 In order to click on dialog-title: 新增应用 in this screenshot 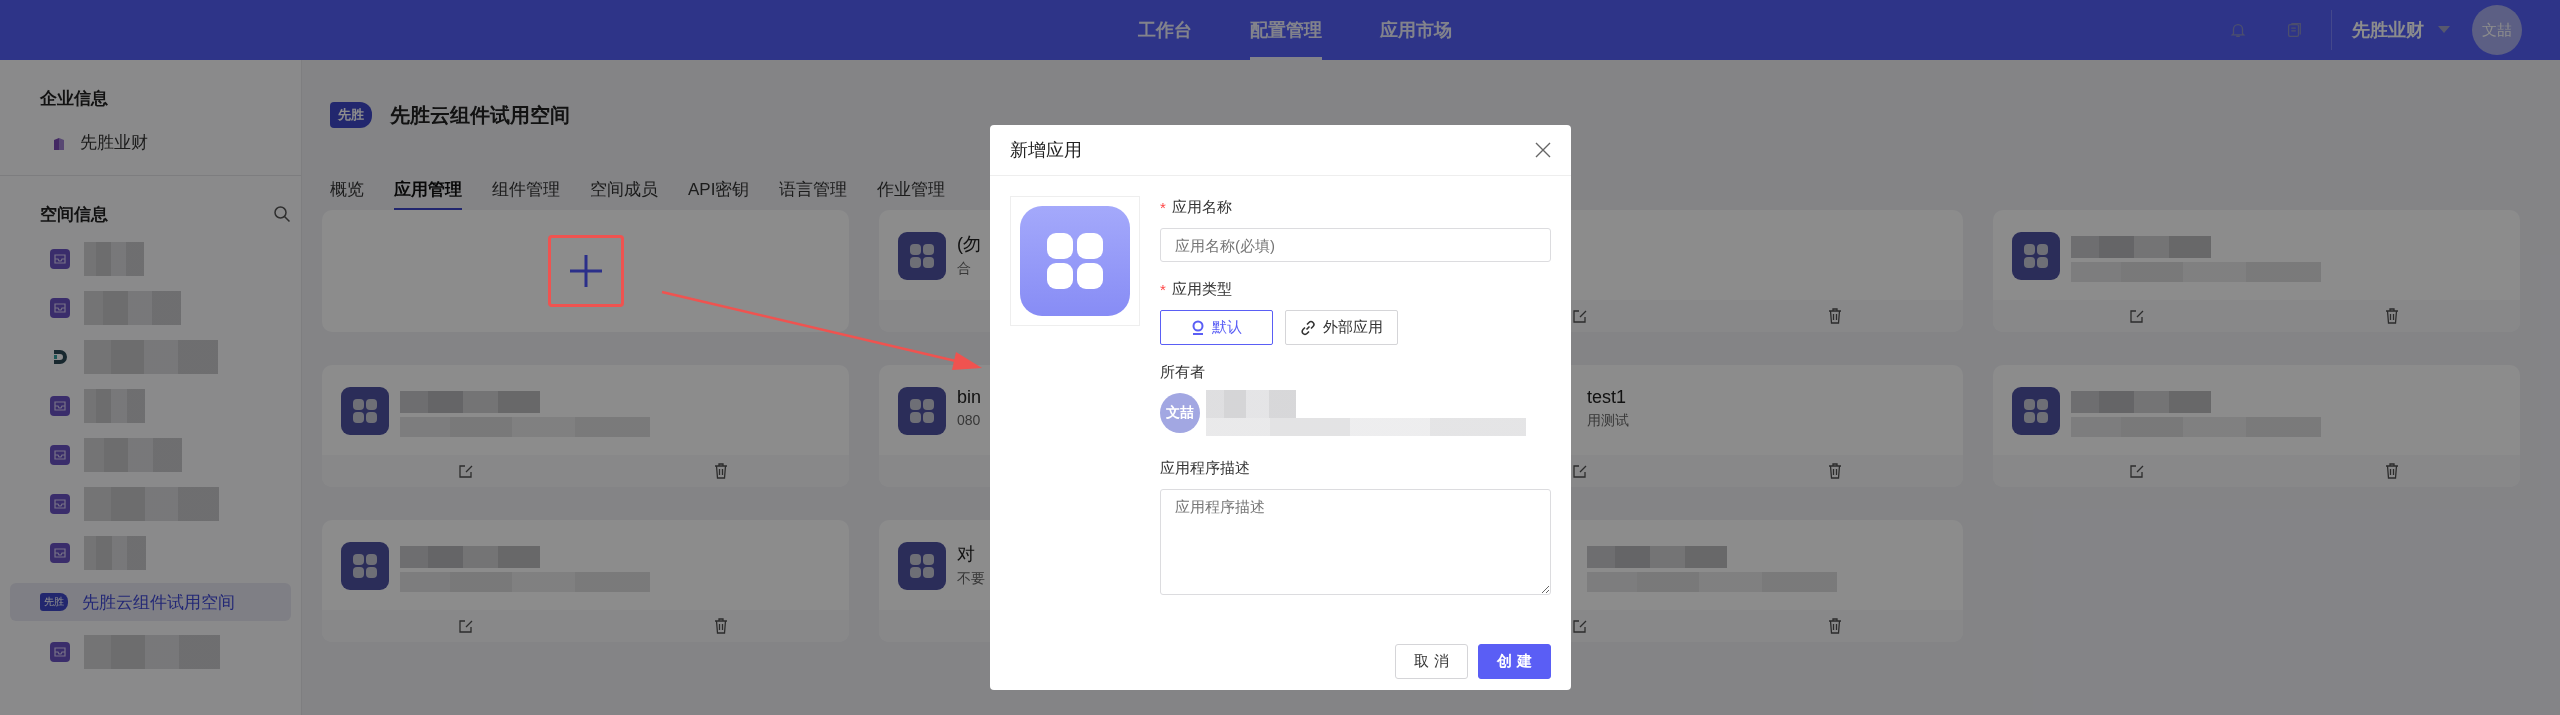, I will do `click(1046, 150)`.